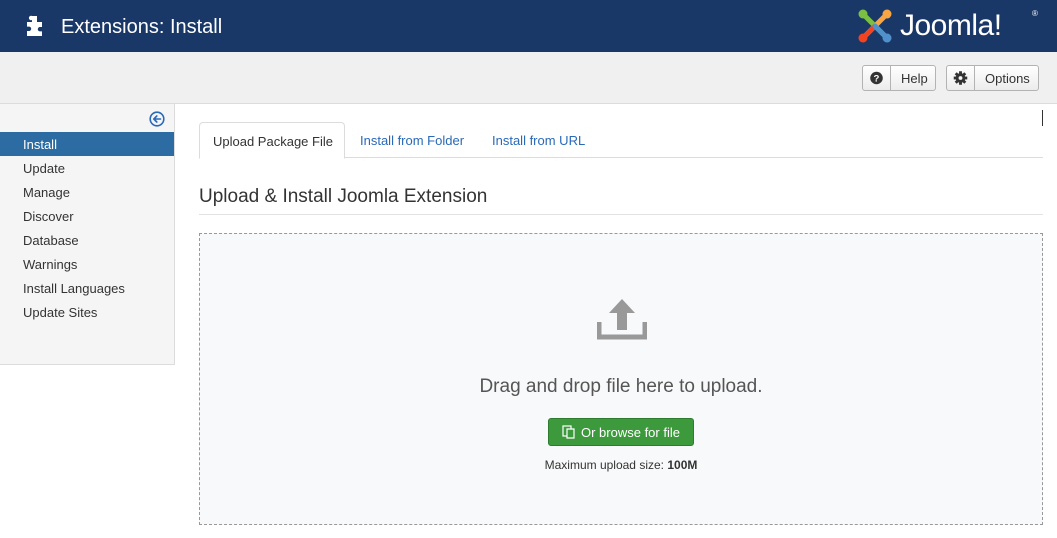 This screenshot has width=1057, height=538. Describe the element at coordinates (34, 26) in the screenshot. I see `puzzle-icon` at that location.